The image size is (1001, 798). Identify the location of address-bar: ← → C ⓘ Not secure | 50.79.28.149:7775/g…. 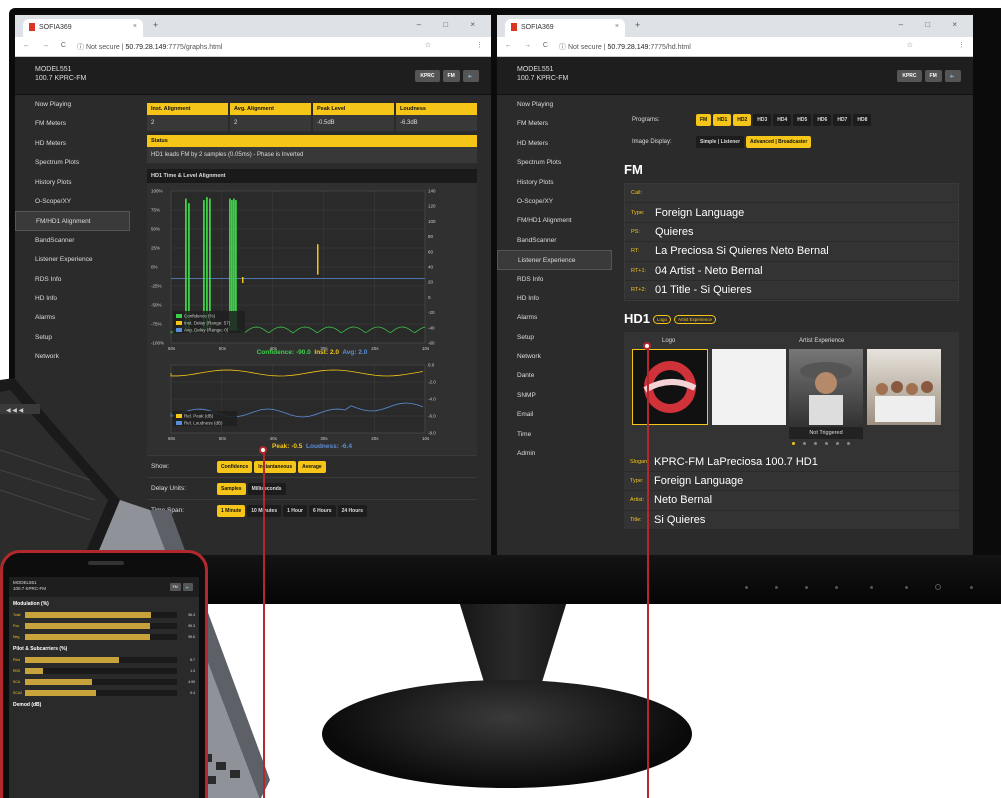
(253, 47).